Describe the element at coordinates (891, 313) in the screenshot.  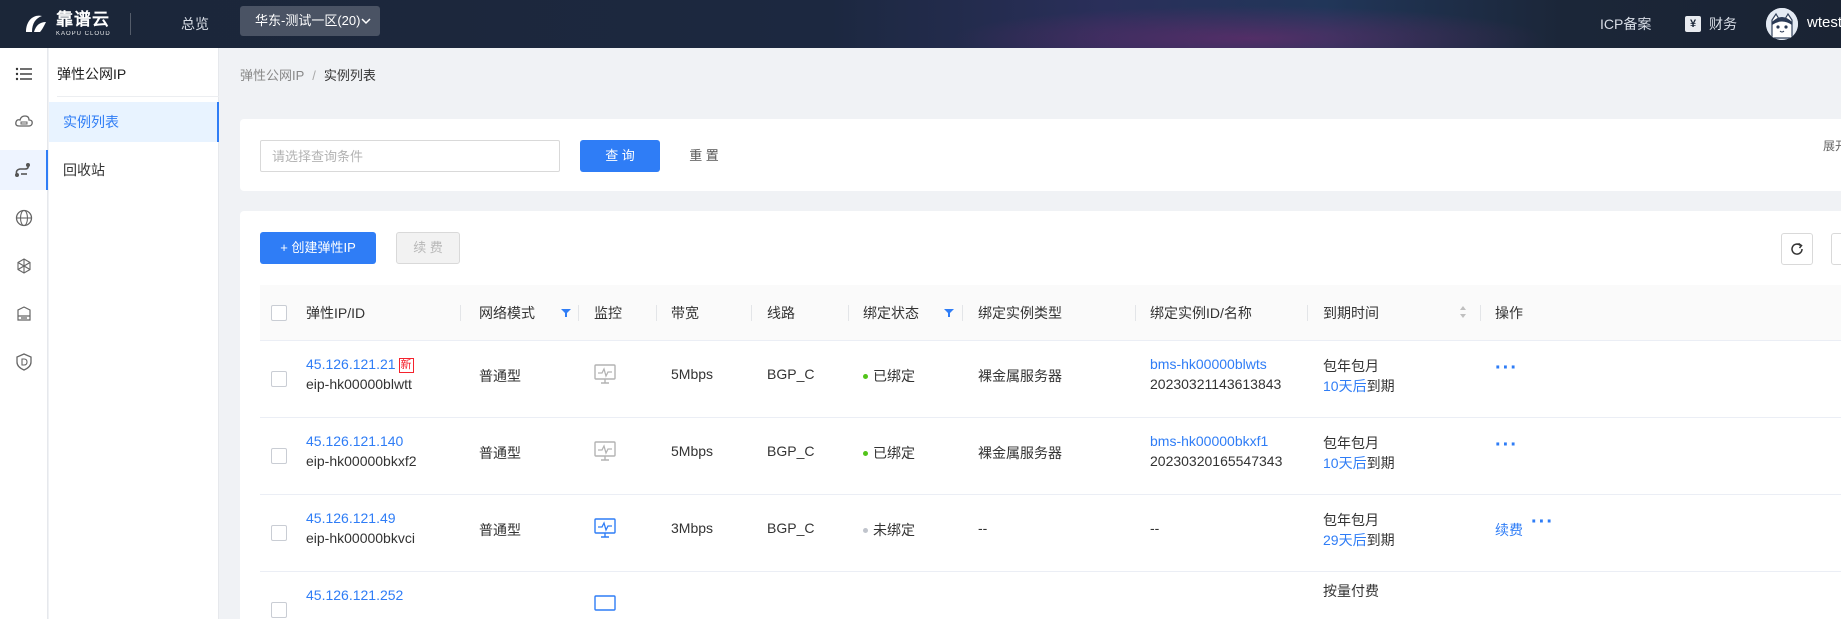
I see `column-header-bind-status: 绑定状态` at that location.